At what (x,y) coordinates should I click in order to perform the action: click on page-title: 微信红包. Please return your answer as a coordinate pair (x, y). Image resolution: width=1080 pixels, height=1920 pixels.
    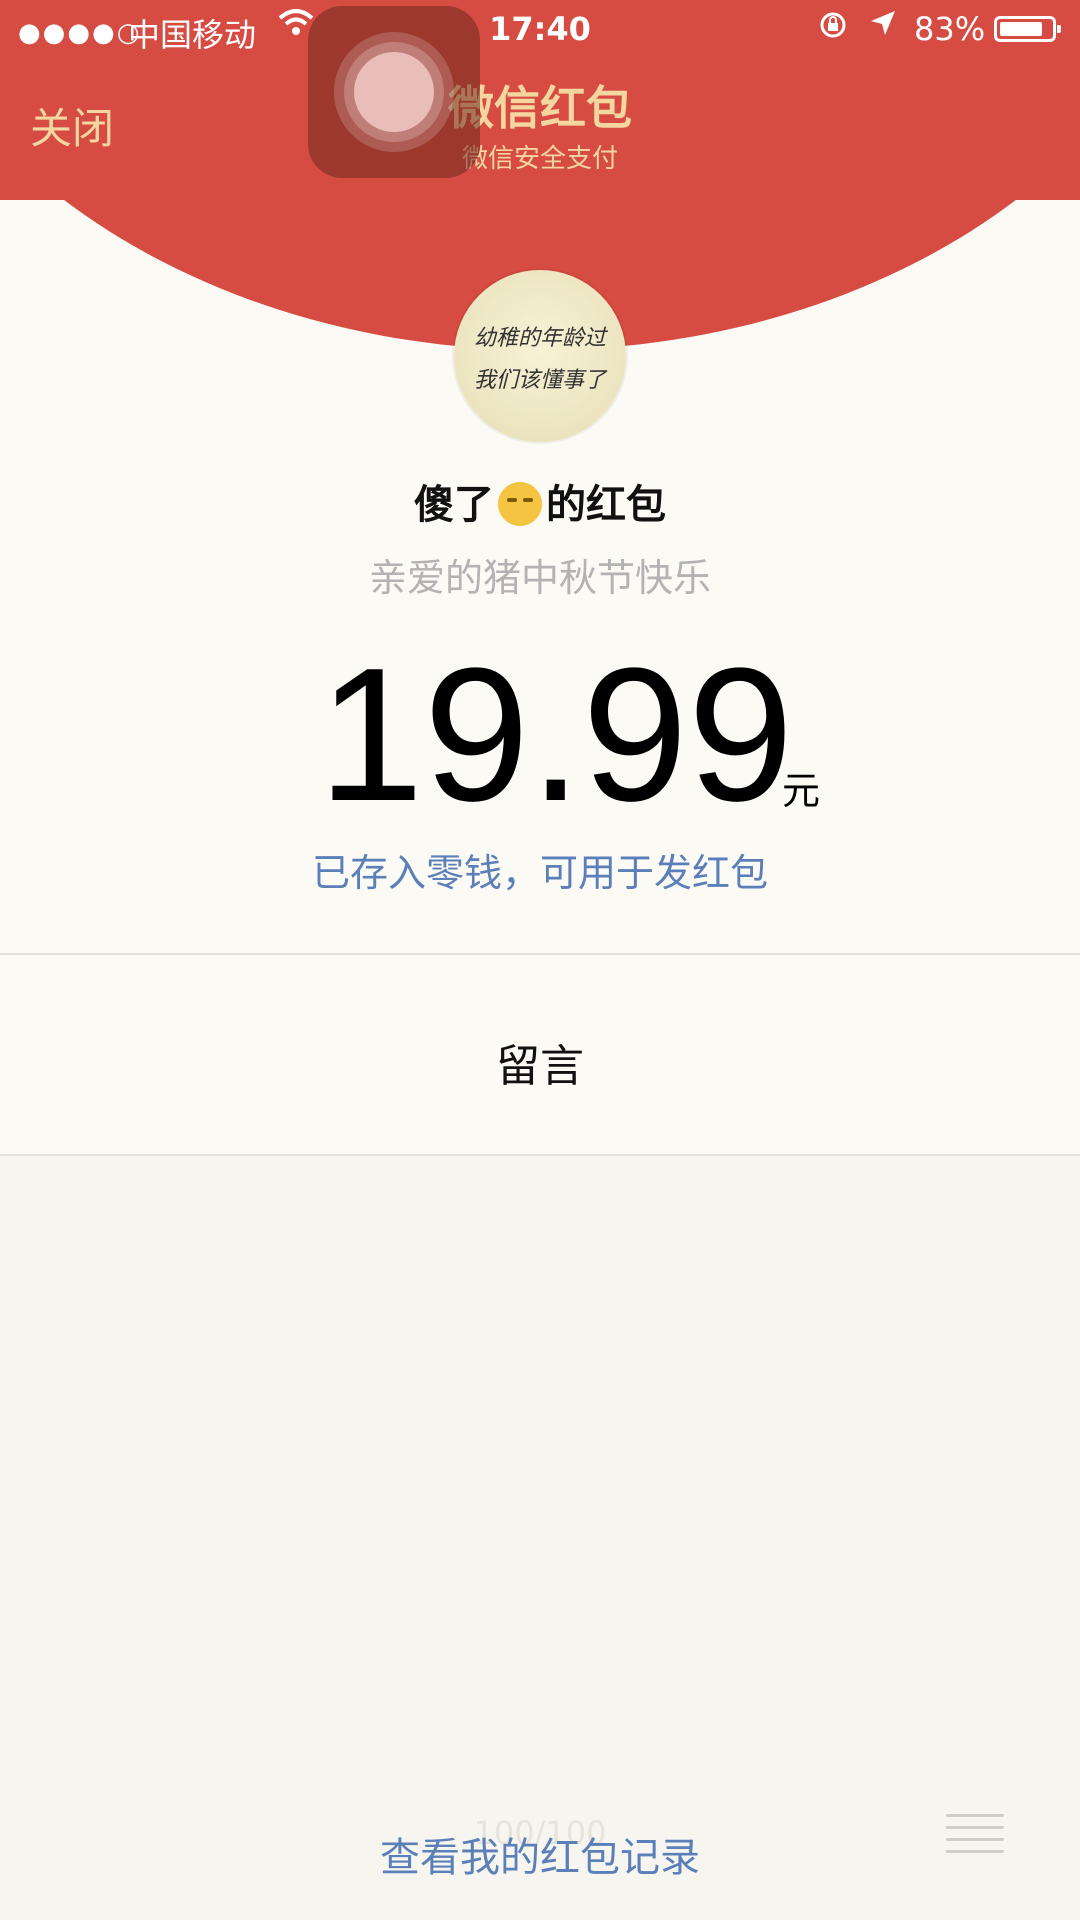
    Looking at the image, I should click on (540, 108).